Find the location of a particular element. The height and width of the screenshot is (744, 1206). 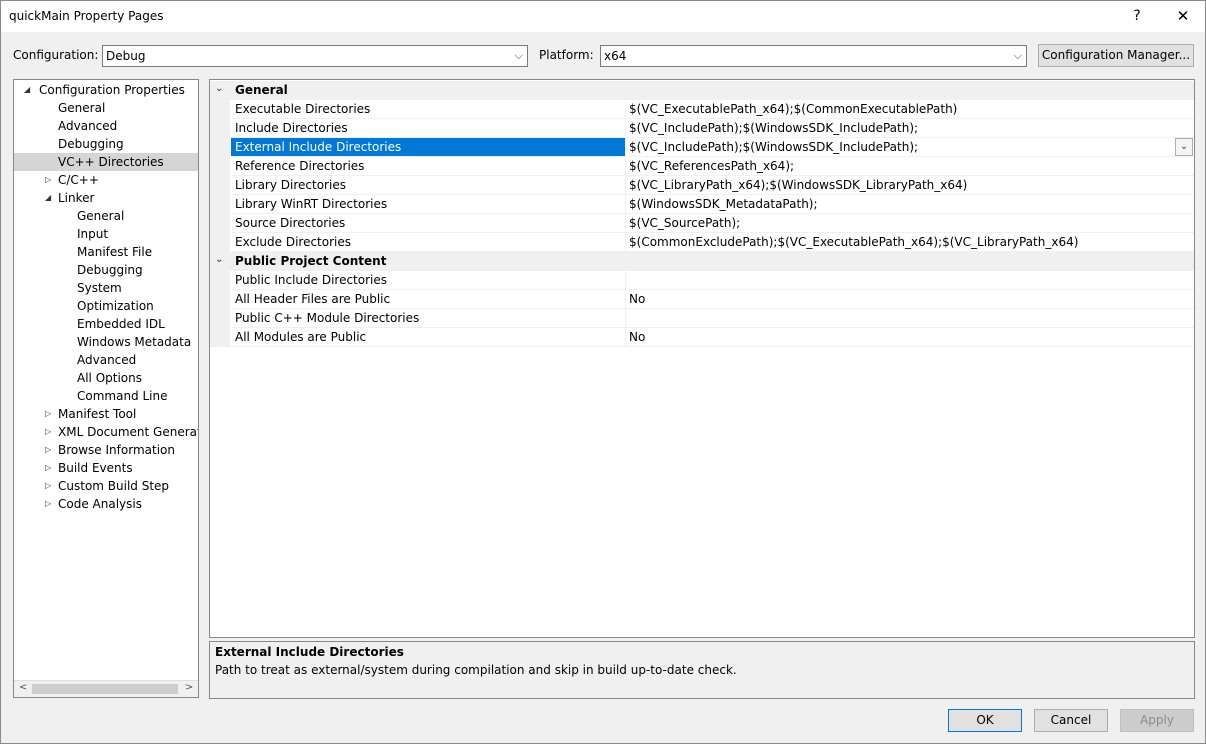

tree-item: Manifest File is located at coordinates (106, 252).